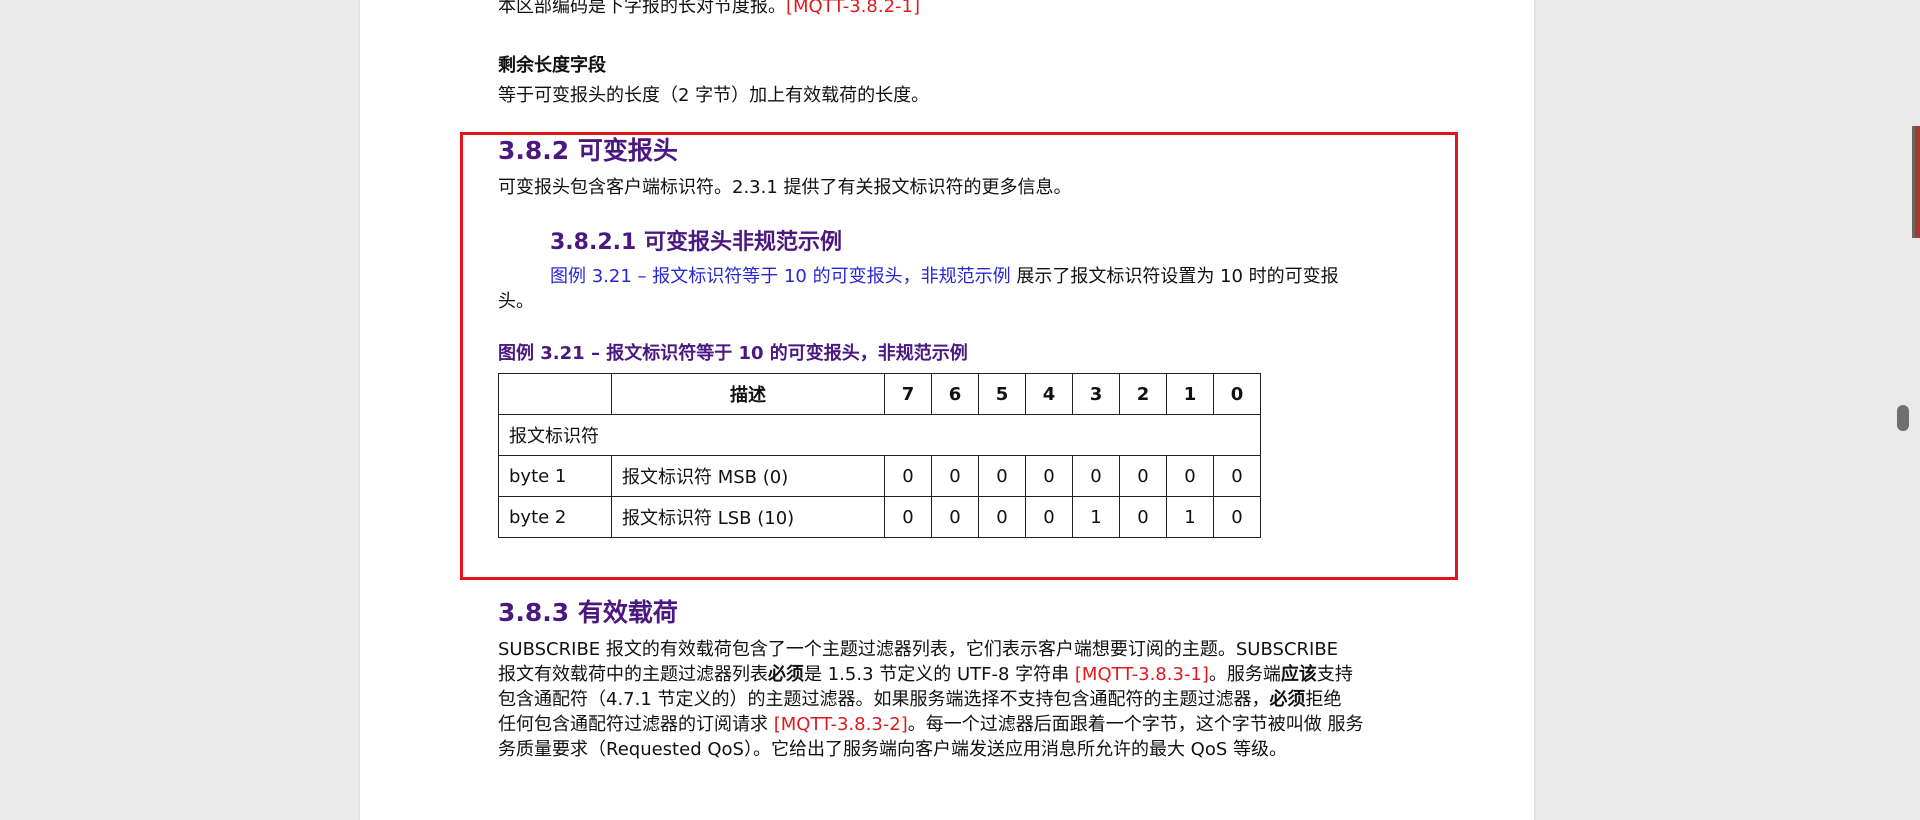  What do you see at coordinates (1002, 394) in the screenshot?
I see `table-header-bit: 5` at bounding box center [1002, 394].